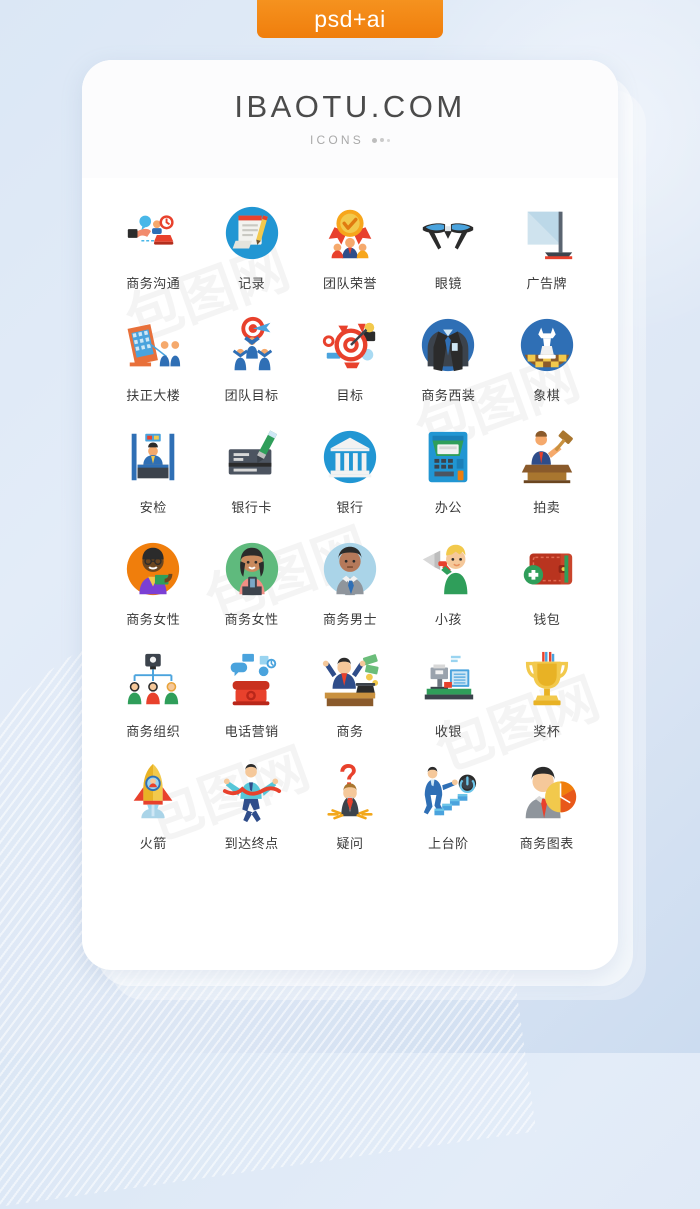 The image size is (700, 1209). I want to click on business-suit-icon, so click(448, 345).